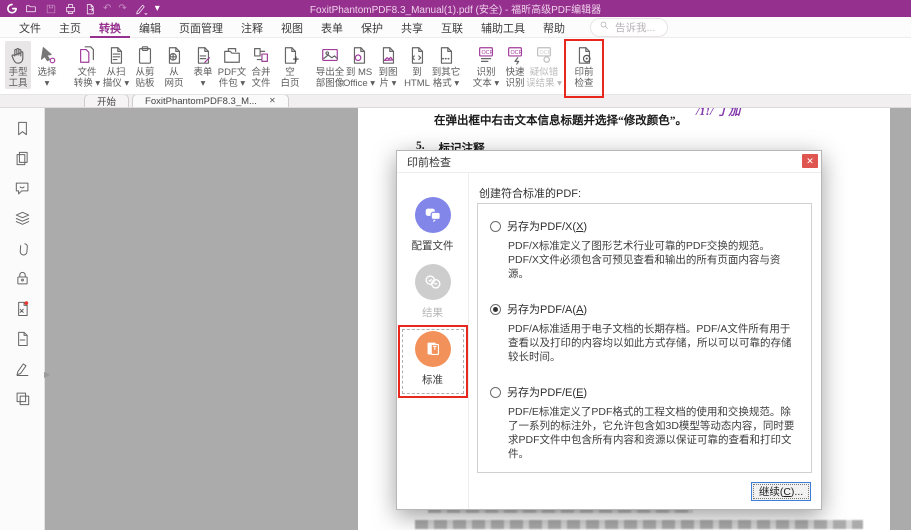 This screenshot has width=911, height=530. What do you see at coordinates (22, 401) in the screenshot?
I see `sidebar-snapshot-button` at bounding box center [22, 401].